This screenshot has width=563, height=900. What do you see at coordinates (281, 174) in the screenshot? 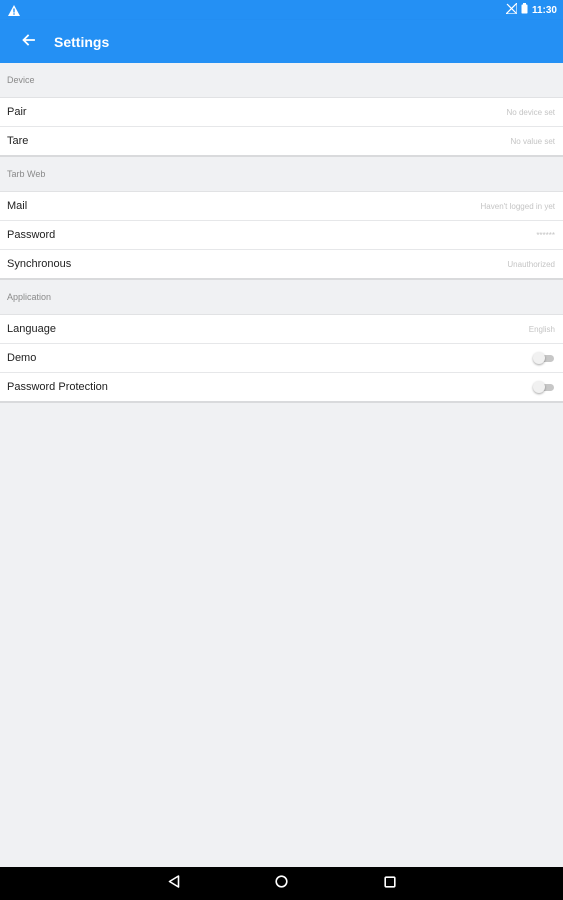
I see `section-header-tarb-web: Tarb Web` at bounding box center [281, 174].